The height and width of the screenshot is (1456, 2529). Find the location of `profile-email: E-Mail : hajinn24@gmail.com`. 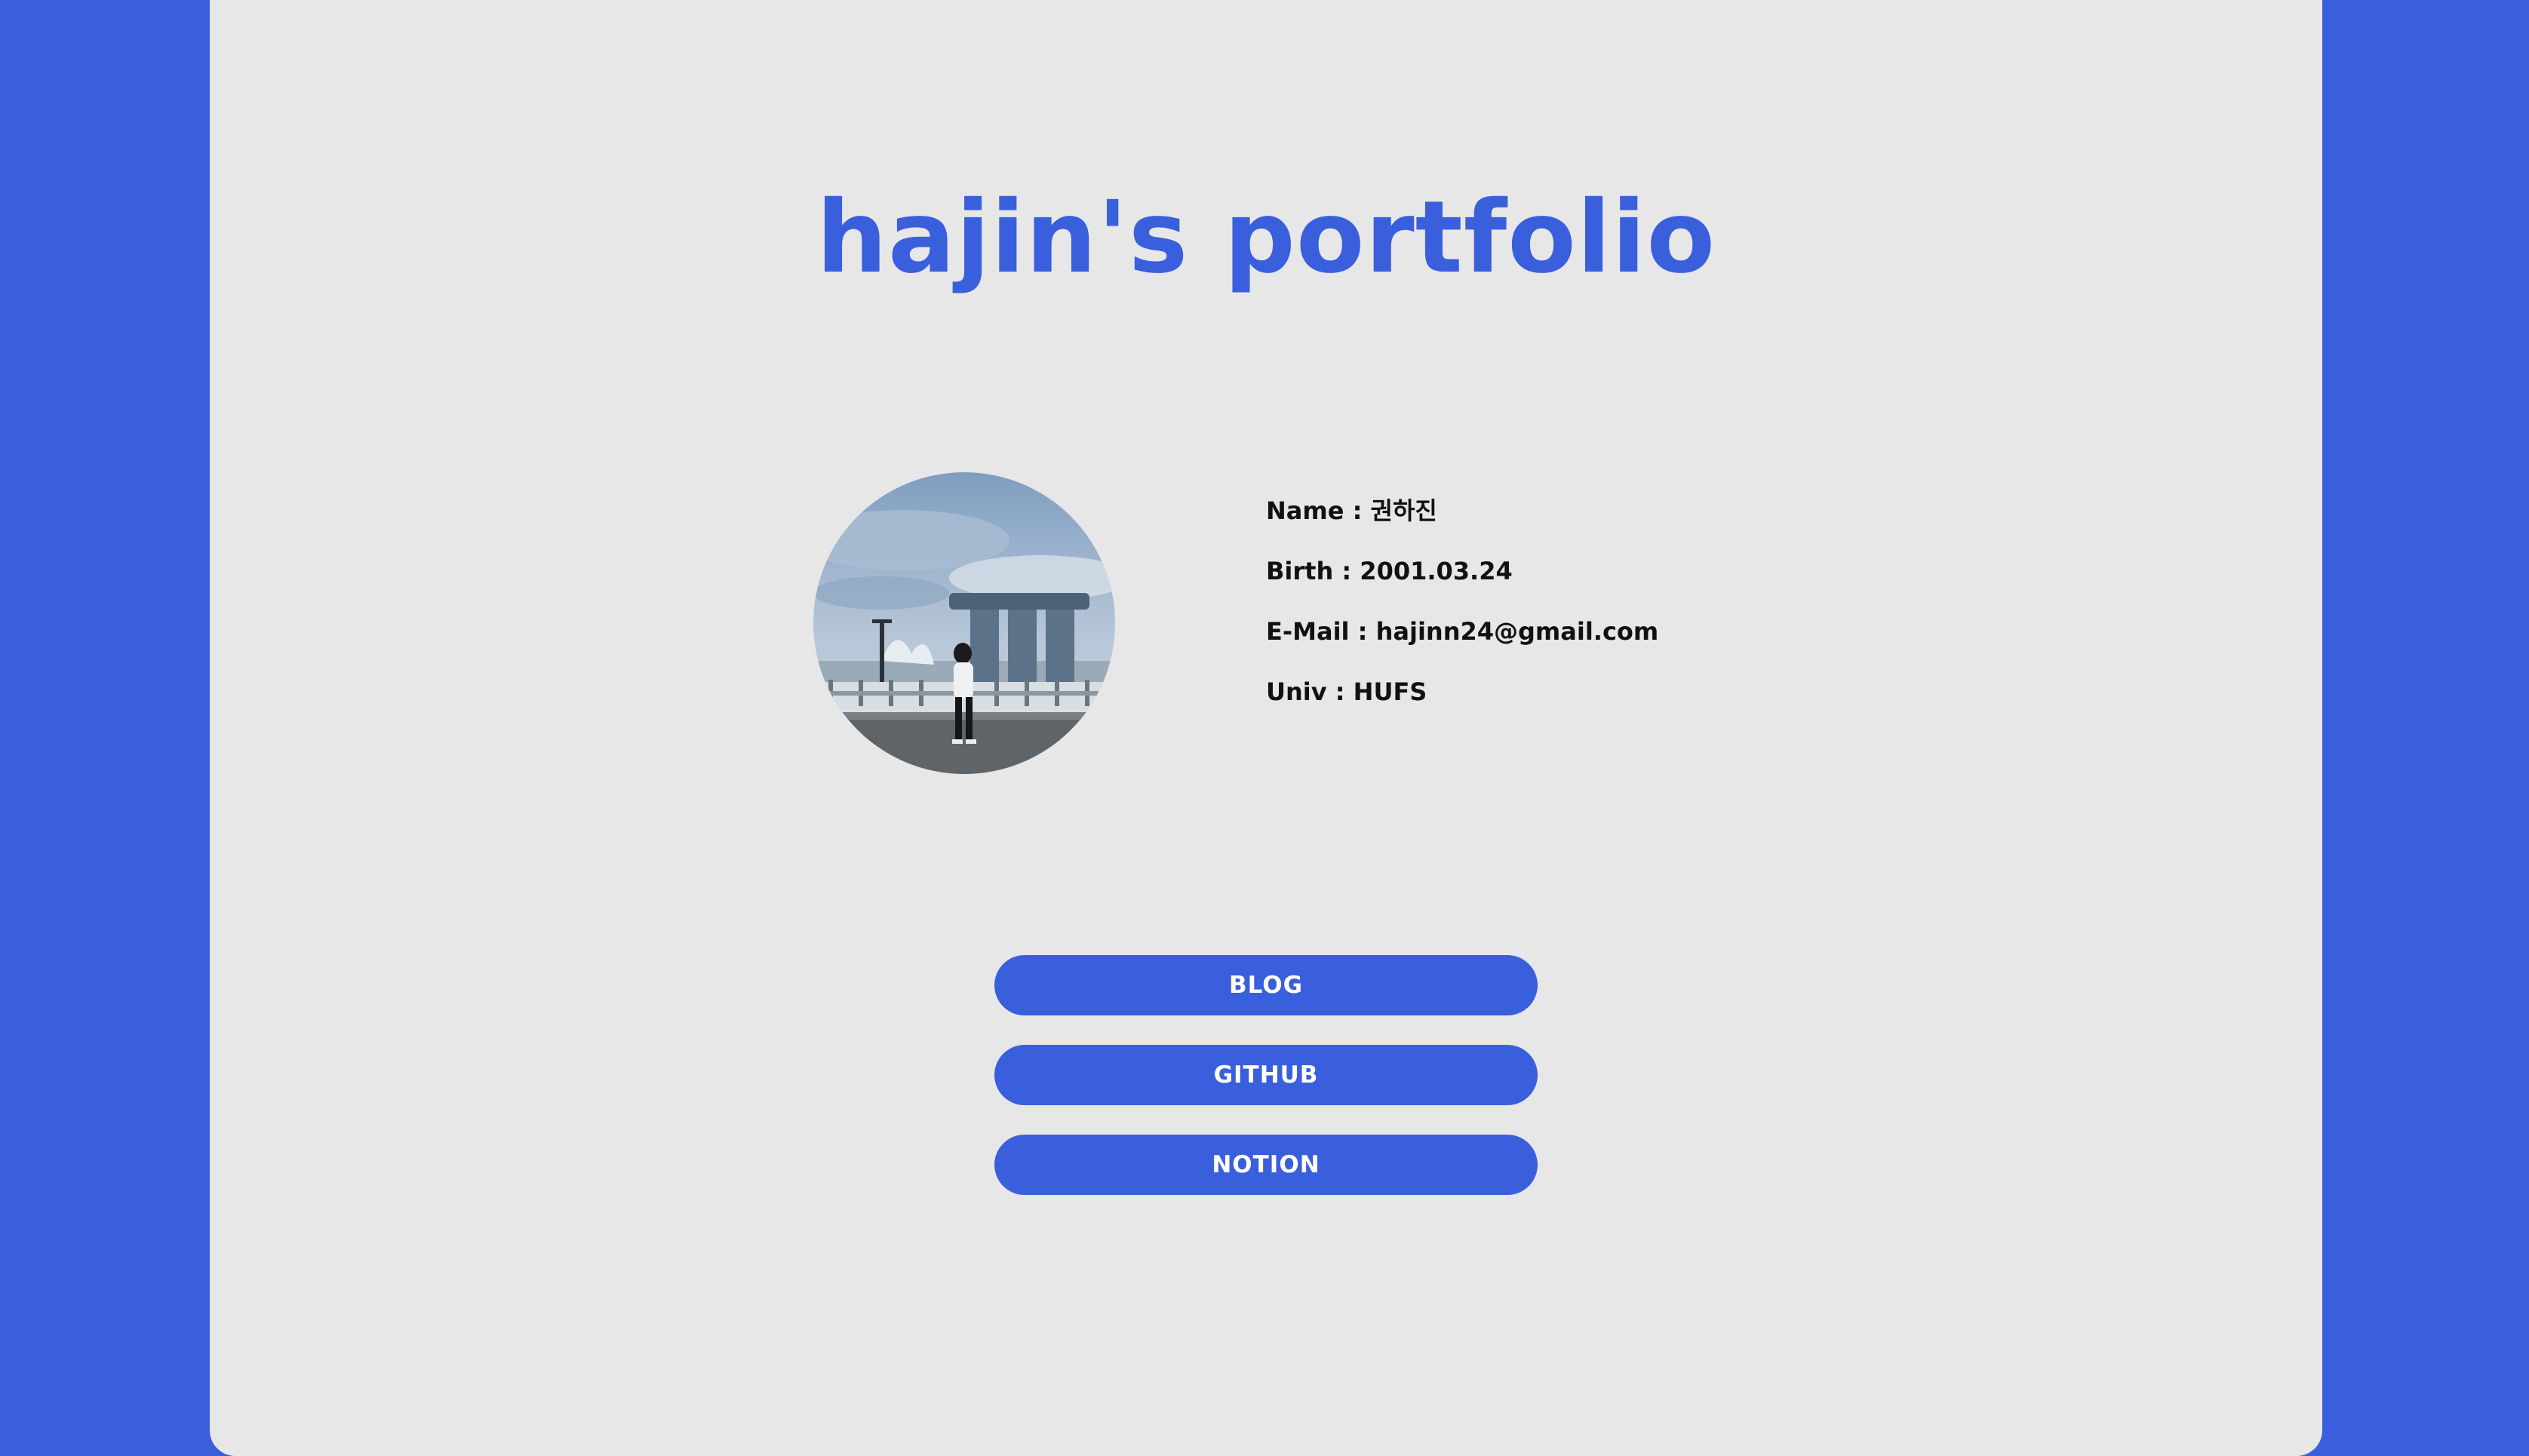

profile-email: E-Mail : hajinn24@gmail.com is located at coordinates (1462, 631).